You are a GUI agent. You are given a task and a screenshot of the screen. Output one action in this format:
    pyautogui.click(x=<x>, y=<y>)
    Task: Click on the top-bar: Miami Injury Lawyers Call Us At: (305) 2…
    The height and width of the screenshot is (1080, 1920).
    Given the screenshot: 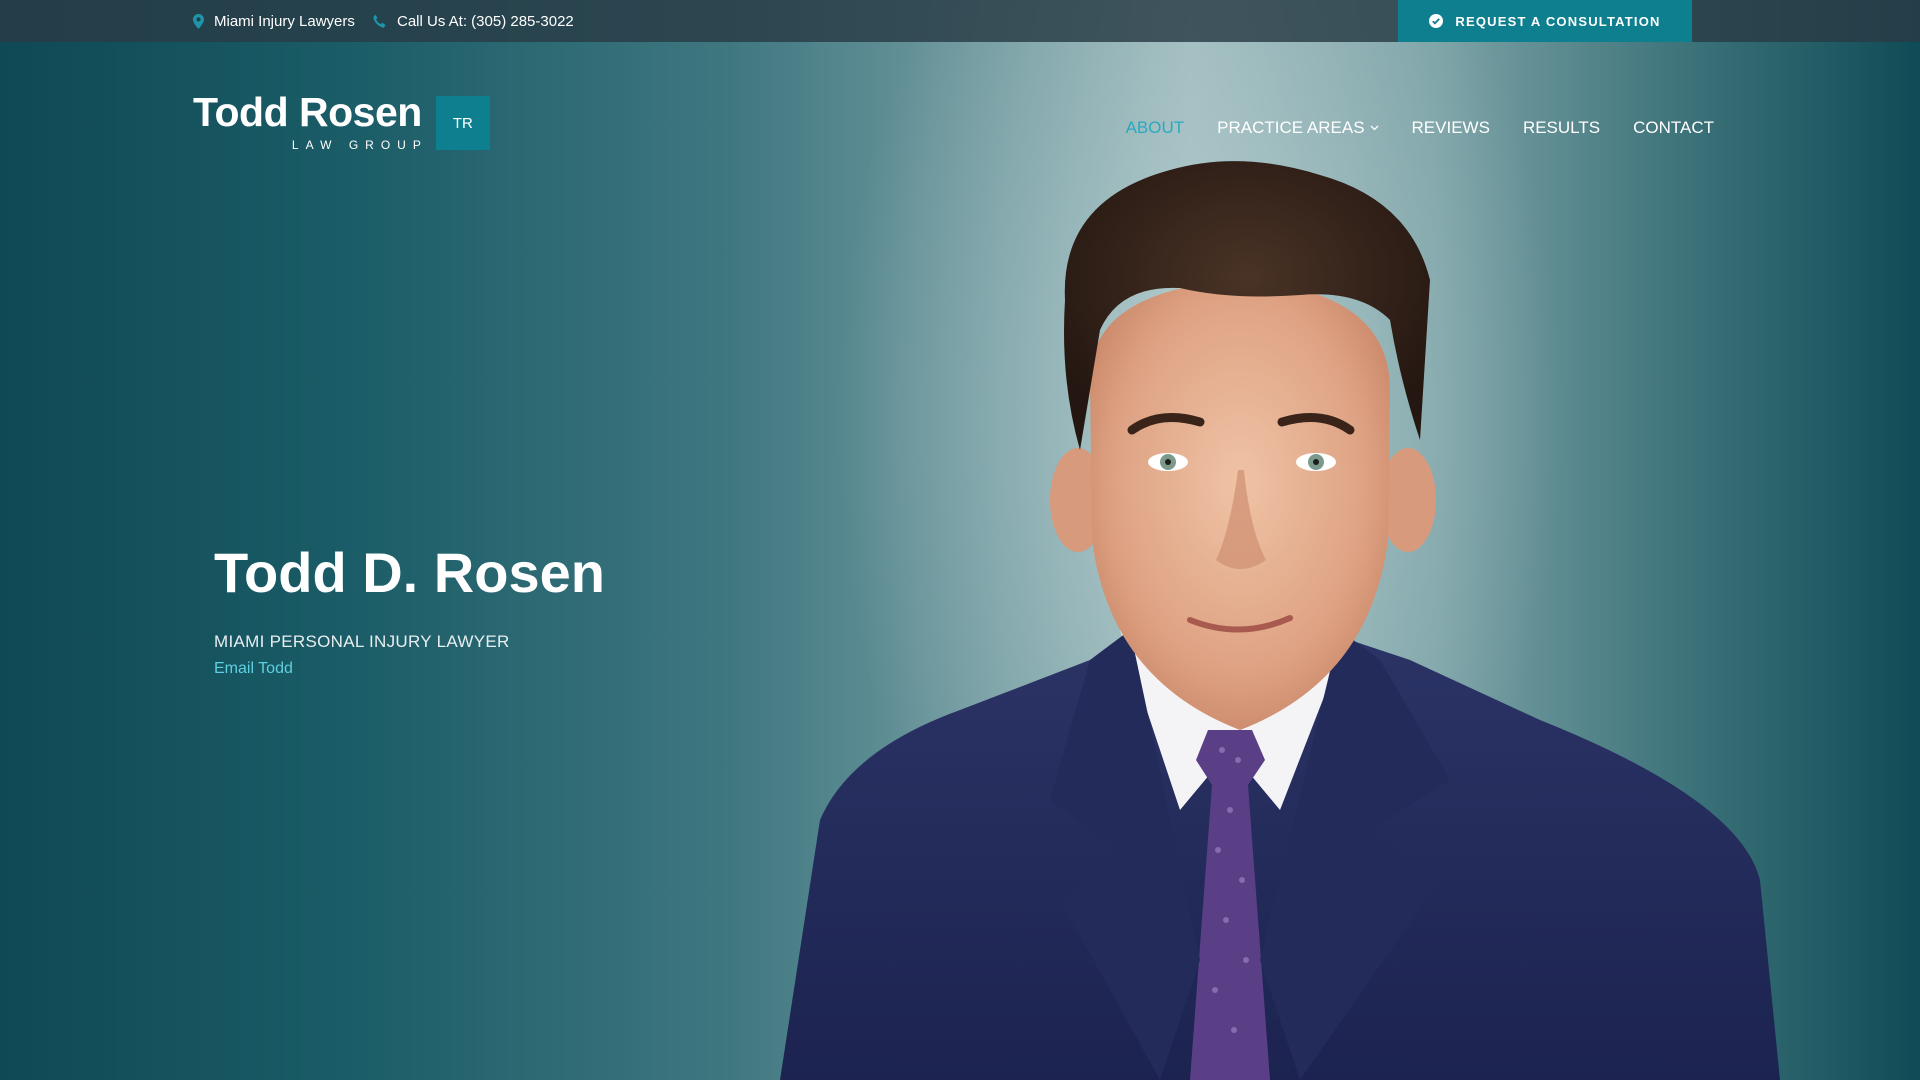 What is the action you would take?
    pyautogui.click(x=960, y=21)
    